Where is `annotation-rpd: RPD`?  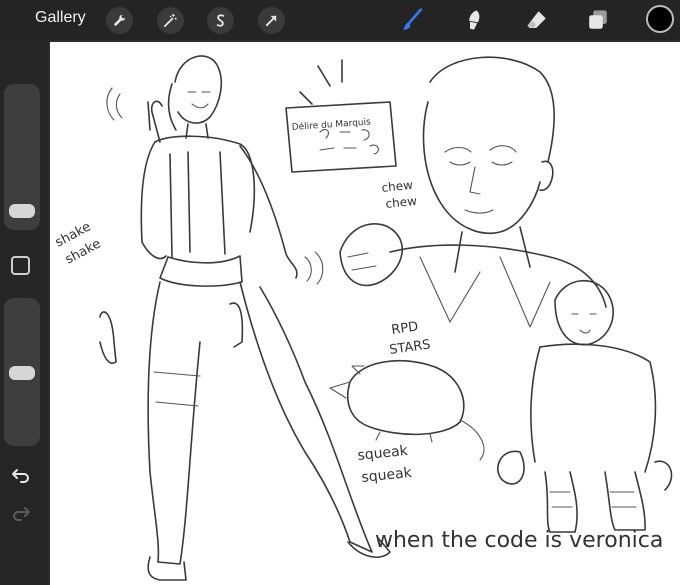 annotation-rpd: RPD is located at coordinates (404, 328).